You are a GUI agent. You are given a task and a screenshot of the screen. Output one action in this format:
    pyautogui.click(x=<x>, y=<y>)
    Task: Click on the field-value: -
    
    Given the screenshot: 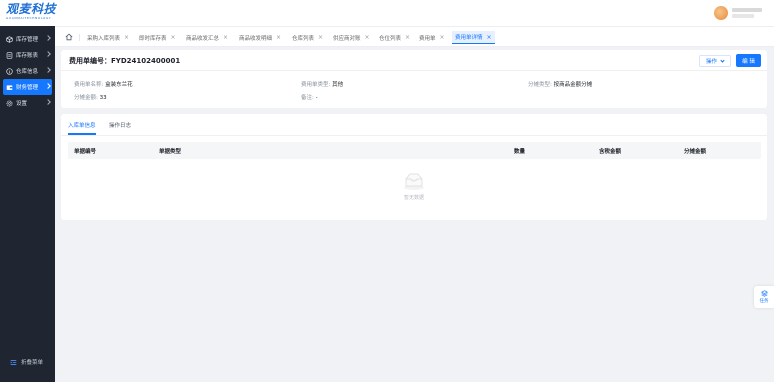 What is the action you would take?
    pyautogui.click(x=316, y=98)
    